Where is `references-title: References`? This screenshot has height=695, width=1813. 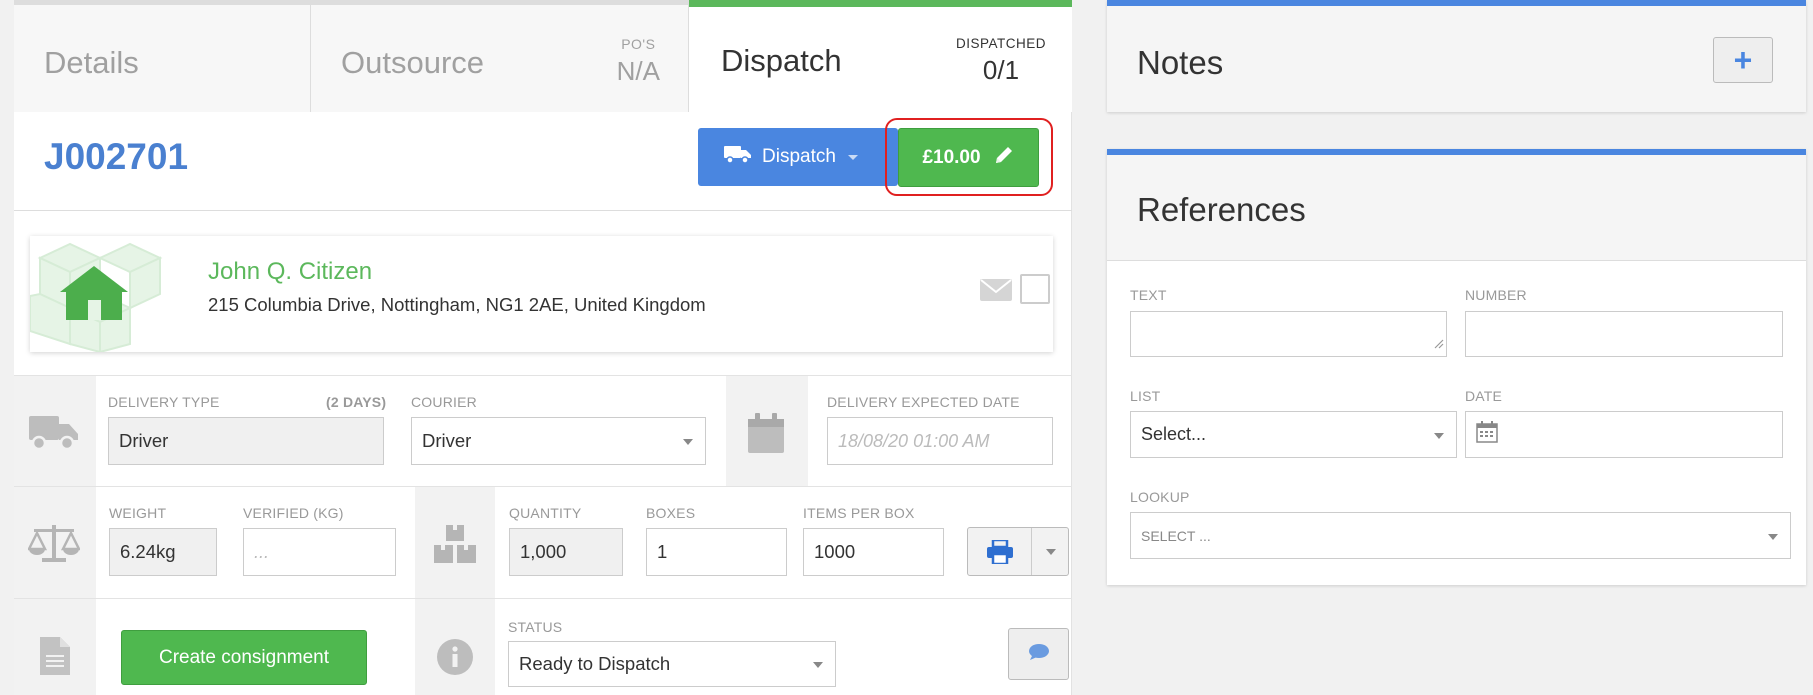
references-title: References is located at coordinates (1221, 209).